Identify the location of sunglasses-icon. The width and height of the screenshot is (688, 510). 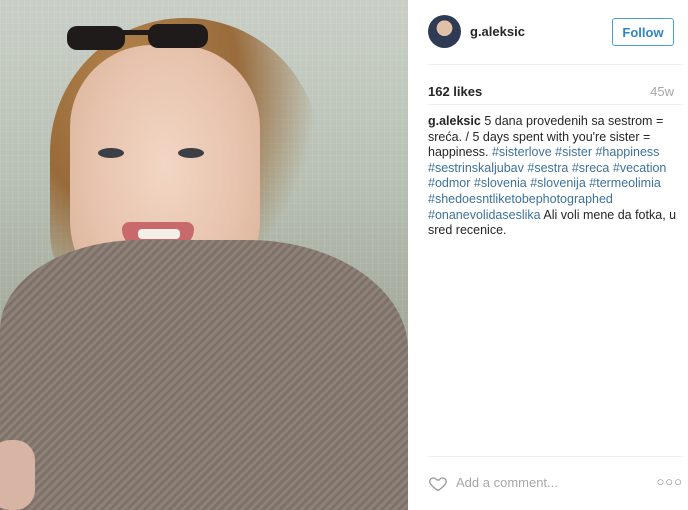
(137, 37).